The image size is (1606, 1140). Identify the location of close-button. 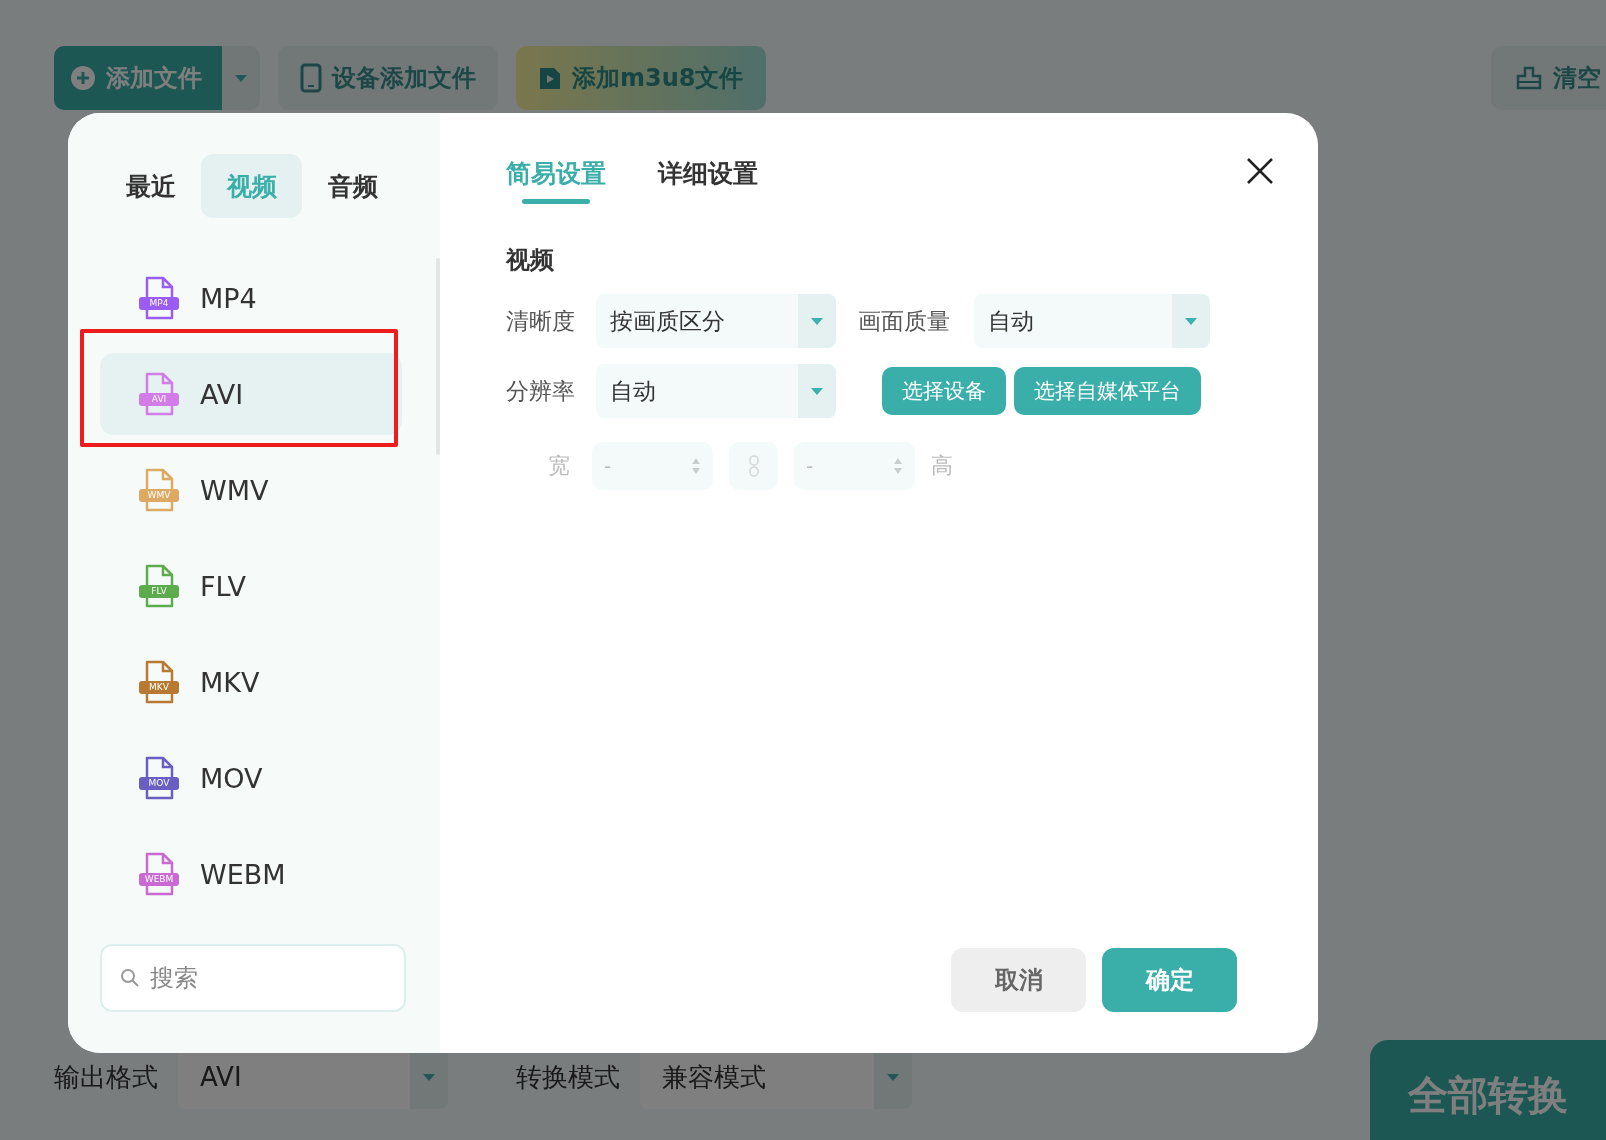
(1260, 171).